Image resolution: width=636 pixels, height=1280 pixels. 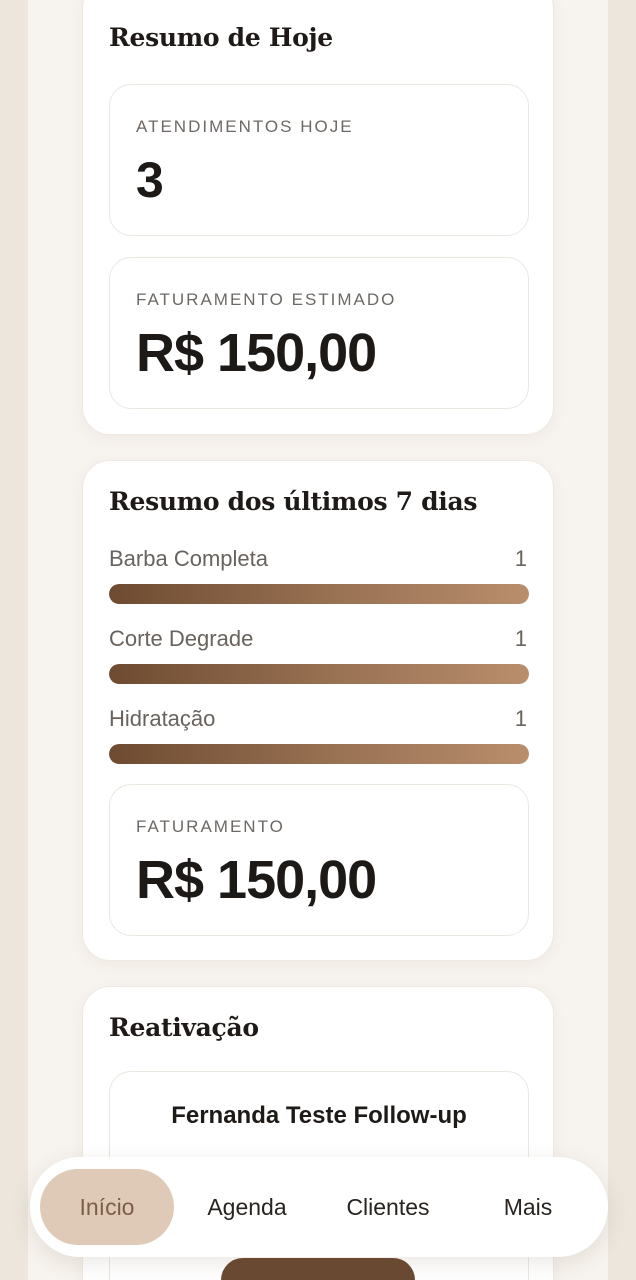 I want to click on appointments-today-value: 3, so click(x=150, y=180).